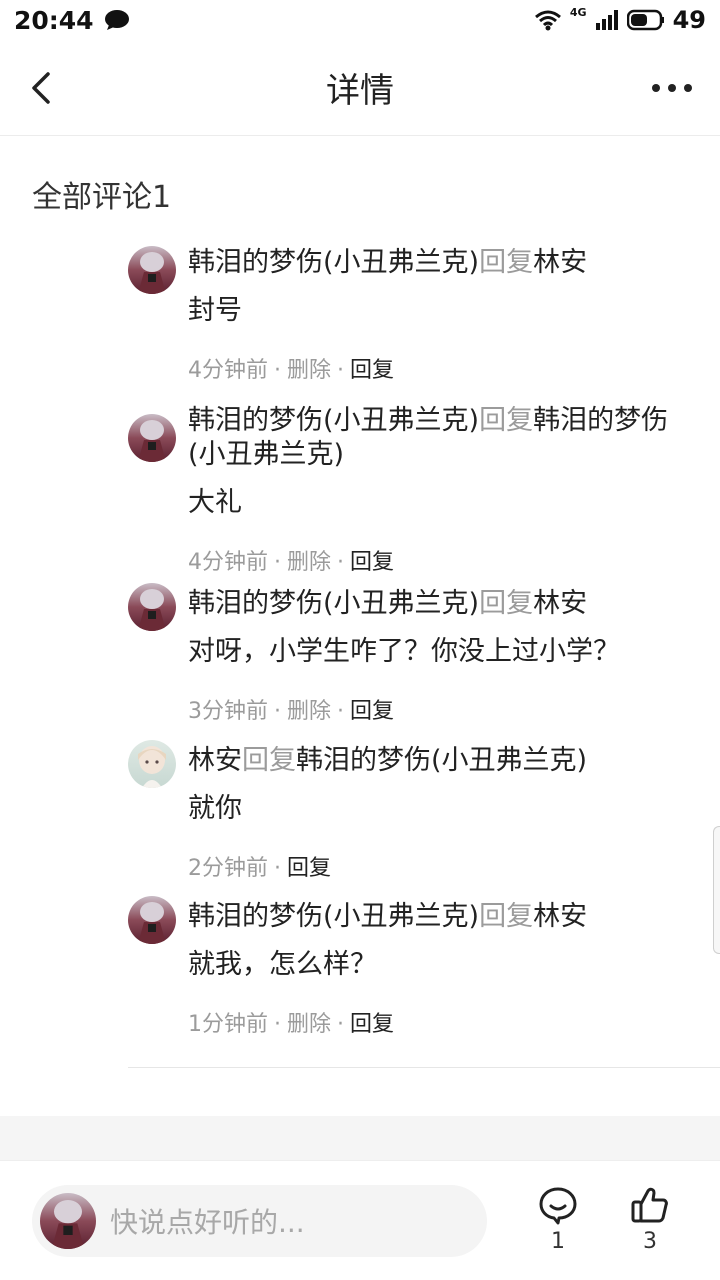 Image resolution: width=720 pixels, height=1280 pixels. Describe the element at coordinates (558, 1206) in the screenshot. I see `comment-icon` at that location.